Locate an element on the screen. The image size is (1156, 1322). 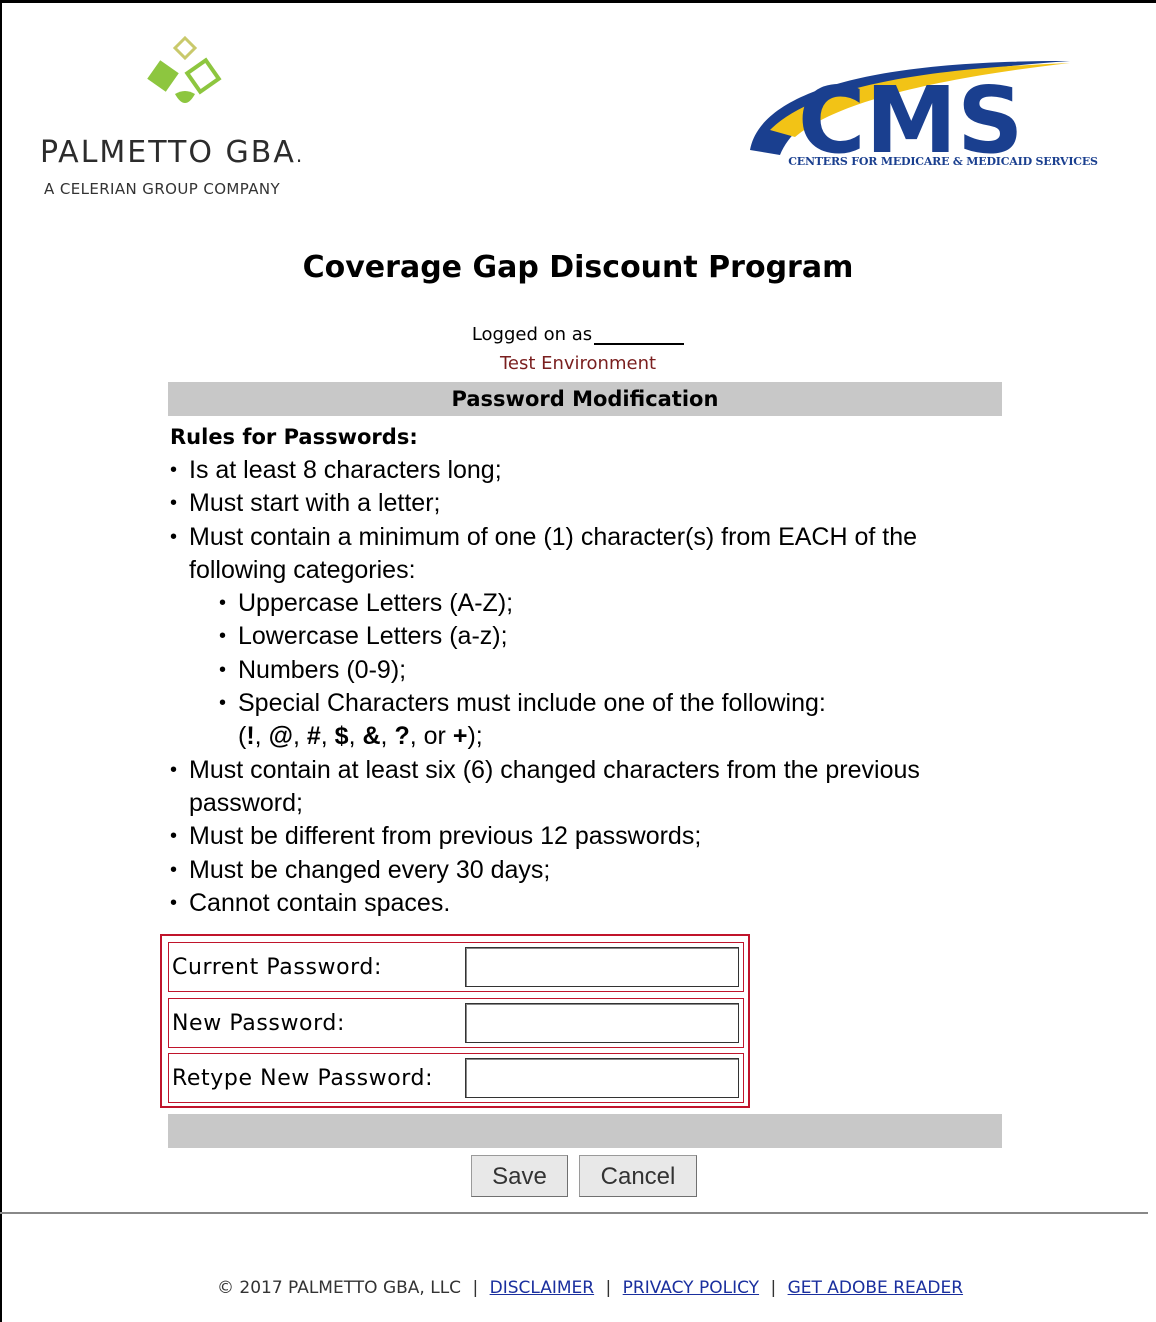
logged-on-line: Logged on as is located at coordinates (578, 334).